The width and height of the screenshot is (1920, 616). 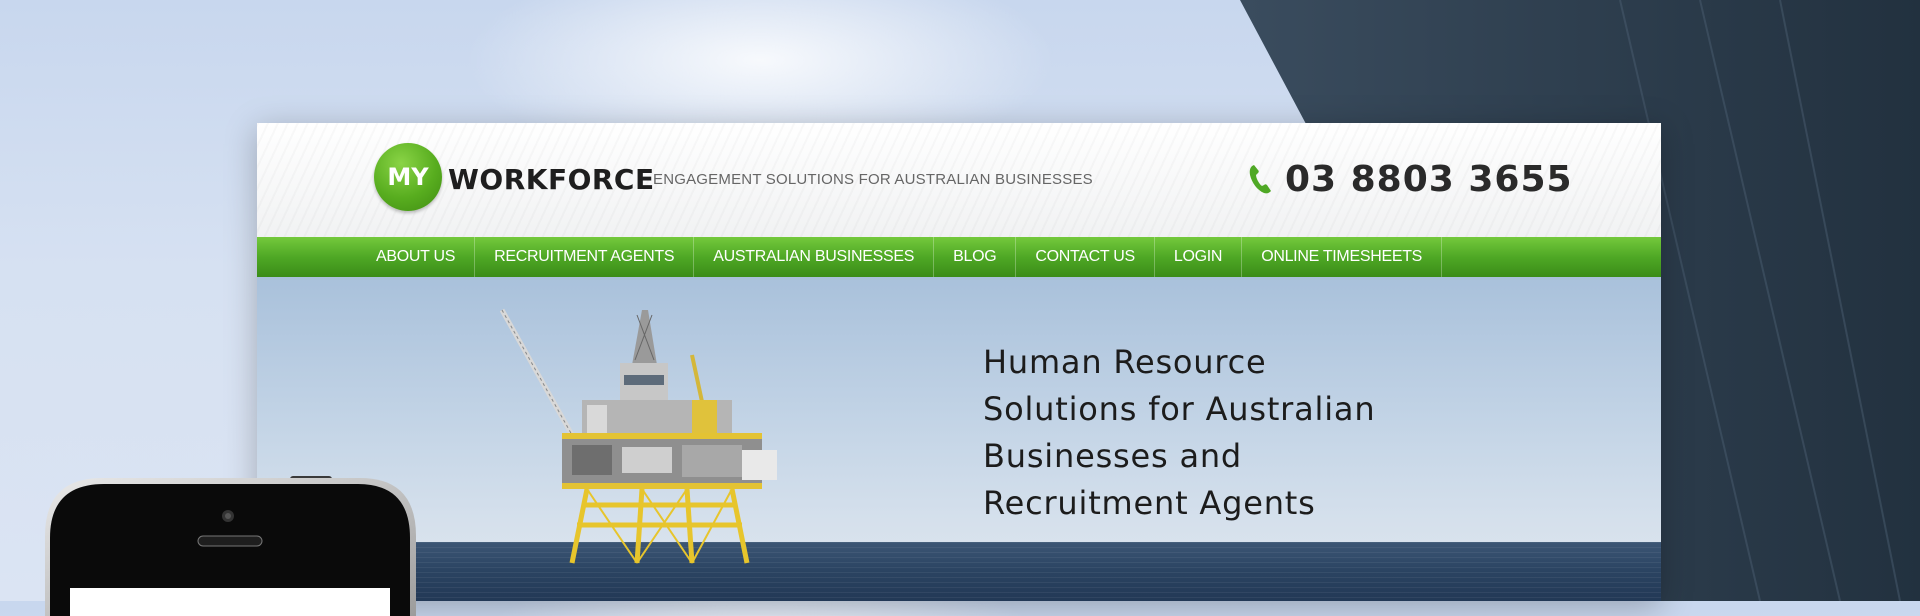 What do you see at coordinates (551, 179) in the screenshot?
I see `logo-wordmark: WORKFORCE` at bounding box center [551, 179].